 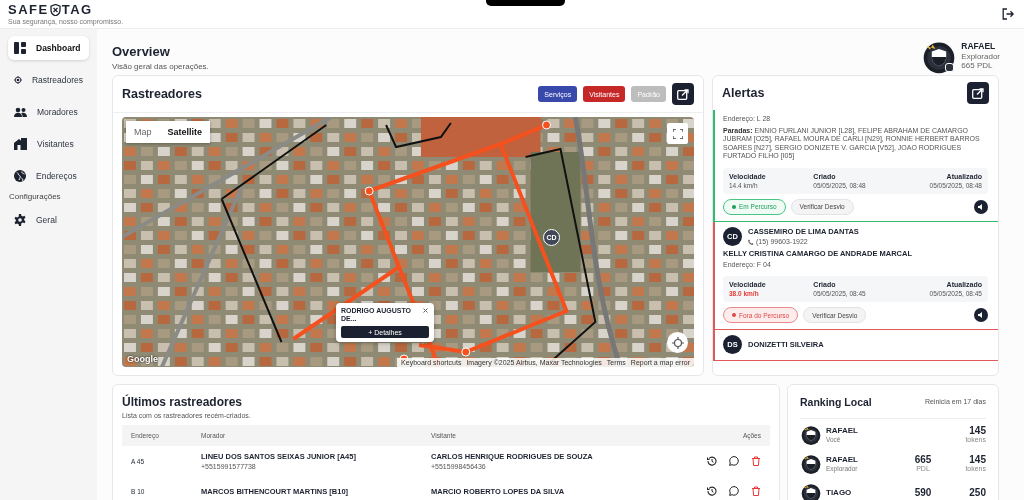 I want to click on sidebar-item: Visitantes, so click(x=48, y=144).